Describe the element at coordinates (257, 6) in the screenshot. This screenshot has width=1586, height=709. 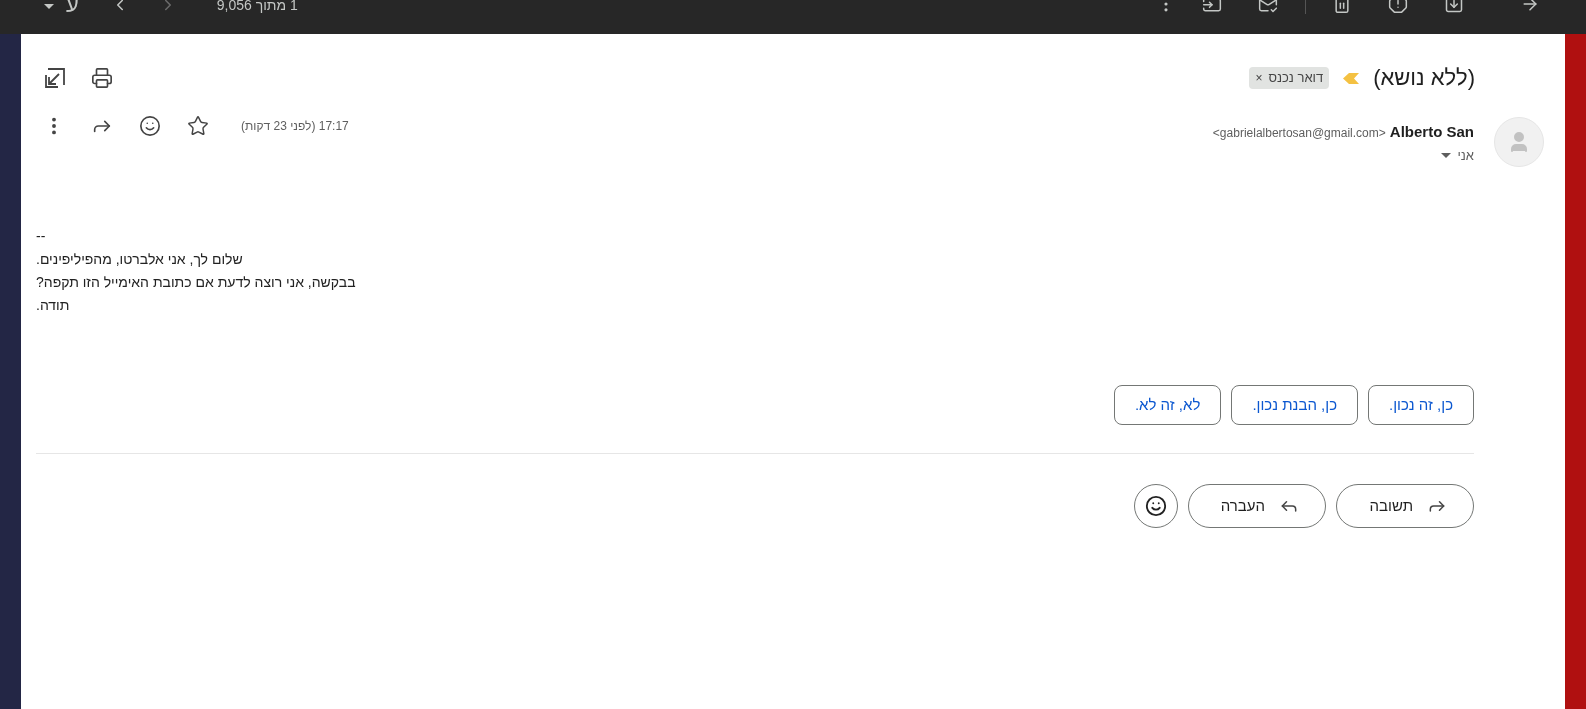
I see `message-counter: 1 מתוך 9,056` at that location.